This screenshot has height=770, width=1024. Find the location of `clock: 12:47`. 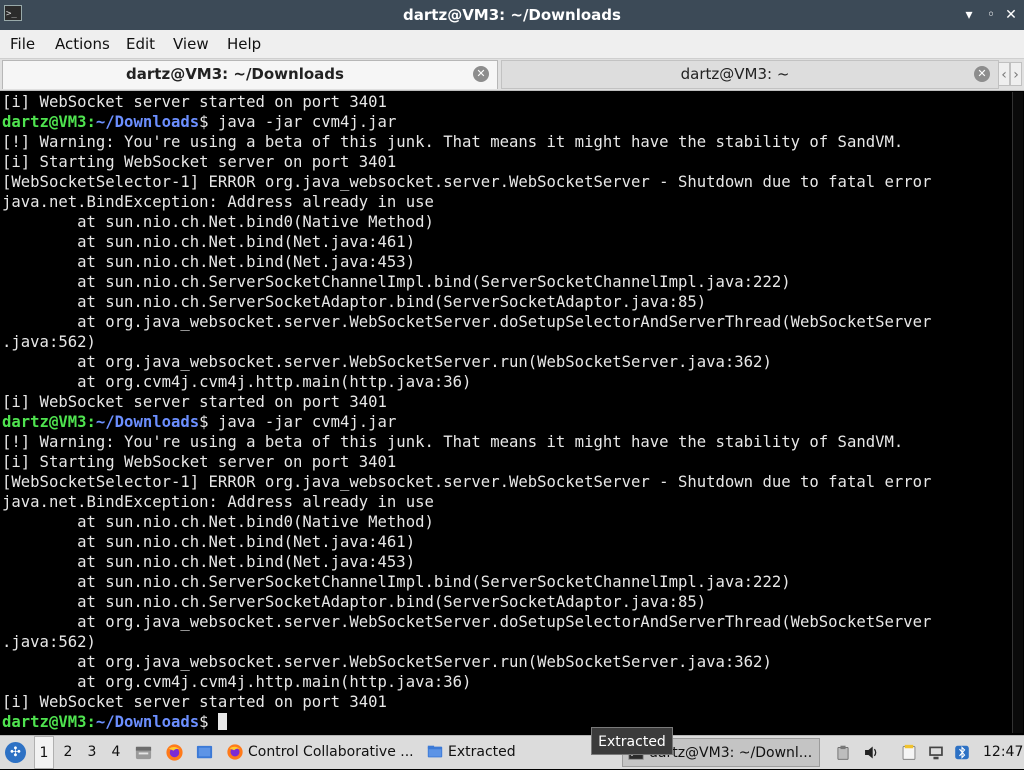

clock: 12:47 is located at coordinates (1003, 752).